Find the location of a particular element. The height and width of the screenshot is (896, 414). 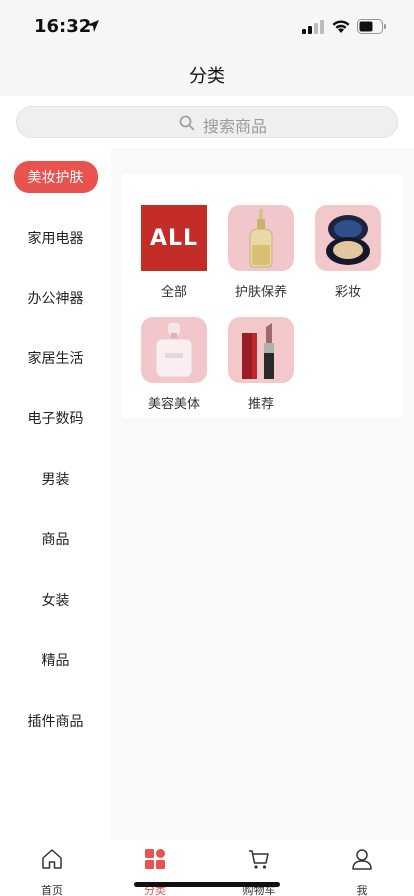

search-bar: 搜索商品 is located at coordinates (207, 122).